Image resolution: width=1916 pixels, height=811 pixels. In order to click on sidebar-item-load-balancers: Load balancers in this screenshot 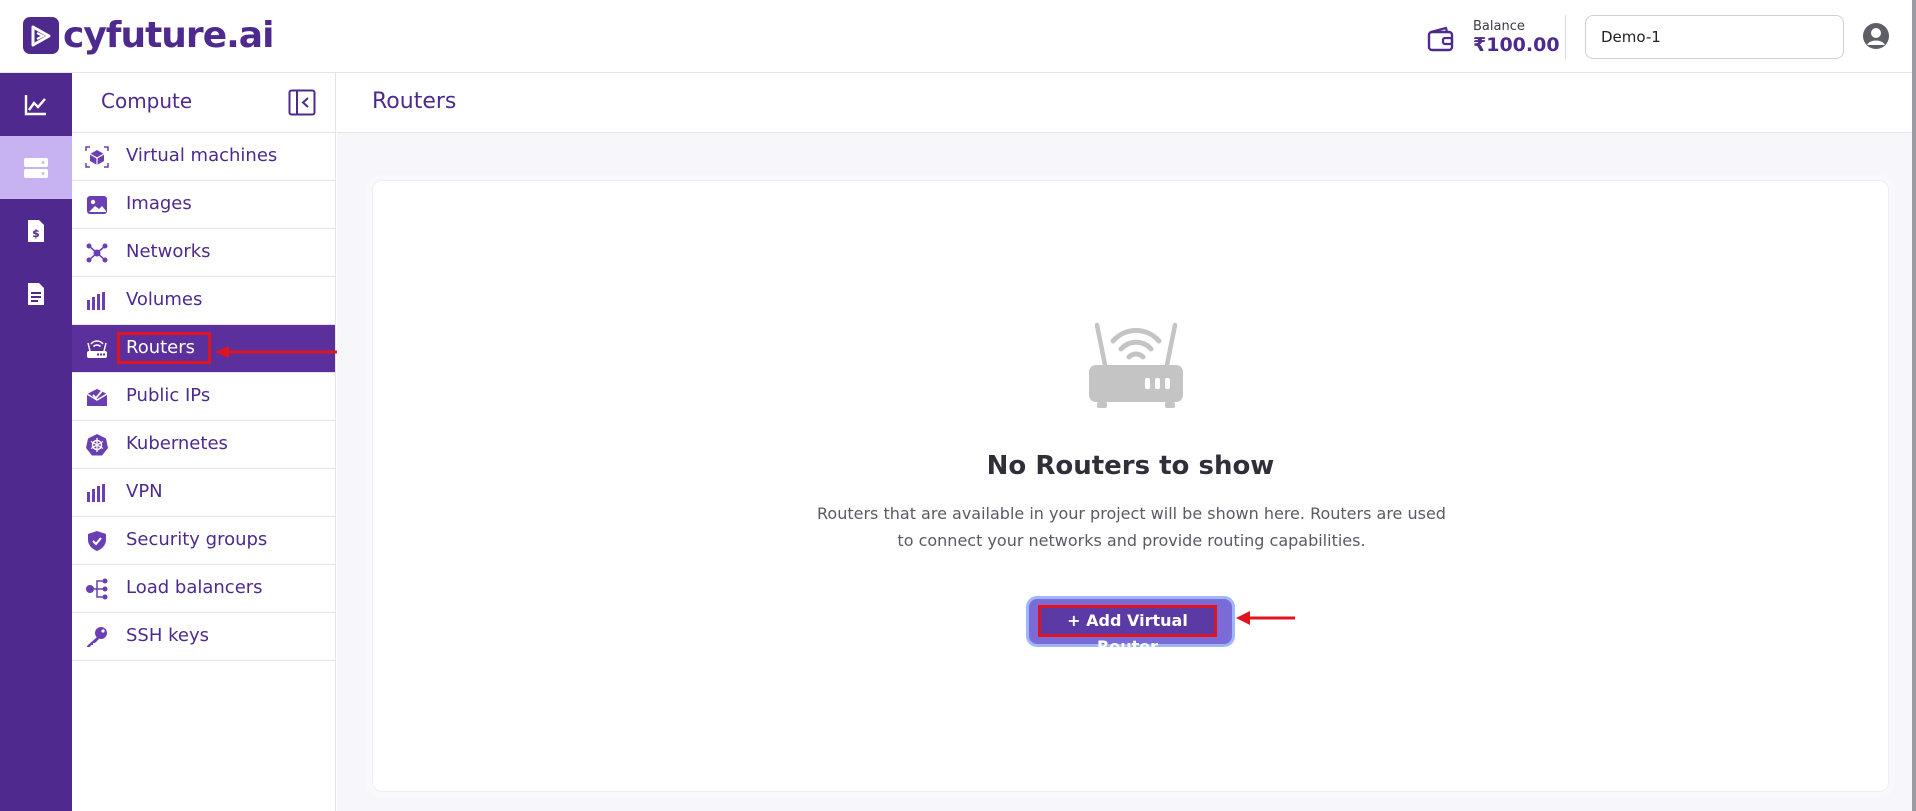, I will do `click(203, 589)`.